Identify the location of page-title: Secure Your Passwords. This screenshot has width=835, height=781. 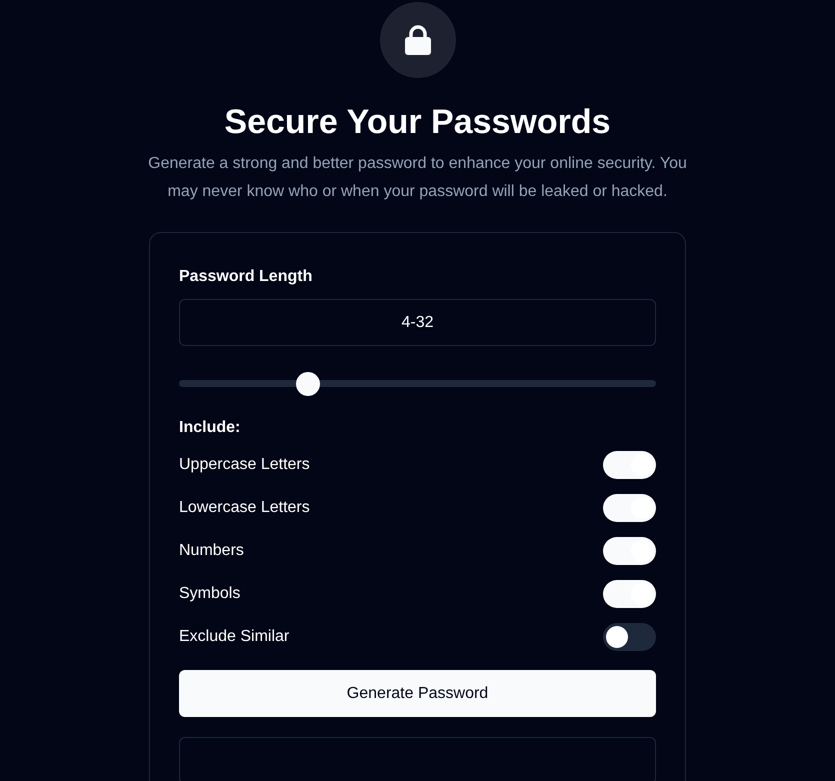
(417, 122).